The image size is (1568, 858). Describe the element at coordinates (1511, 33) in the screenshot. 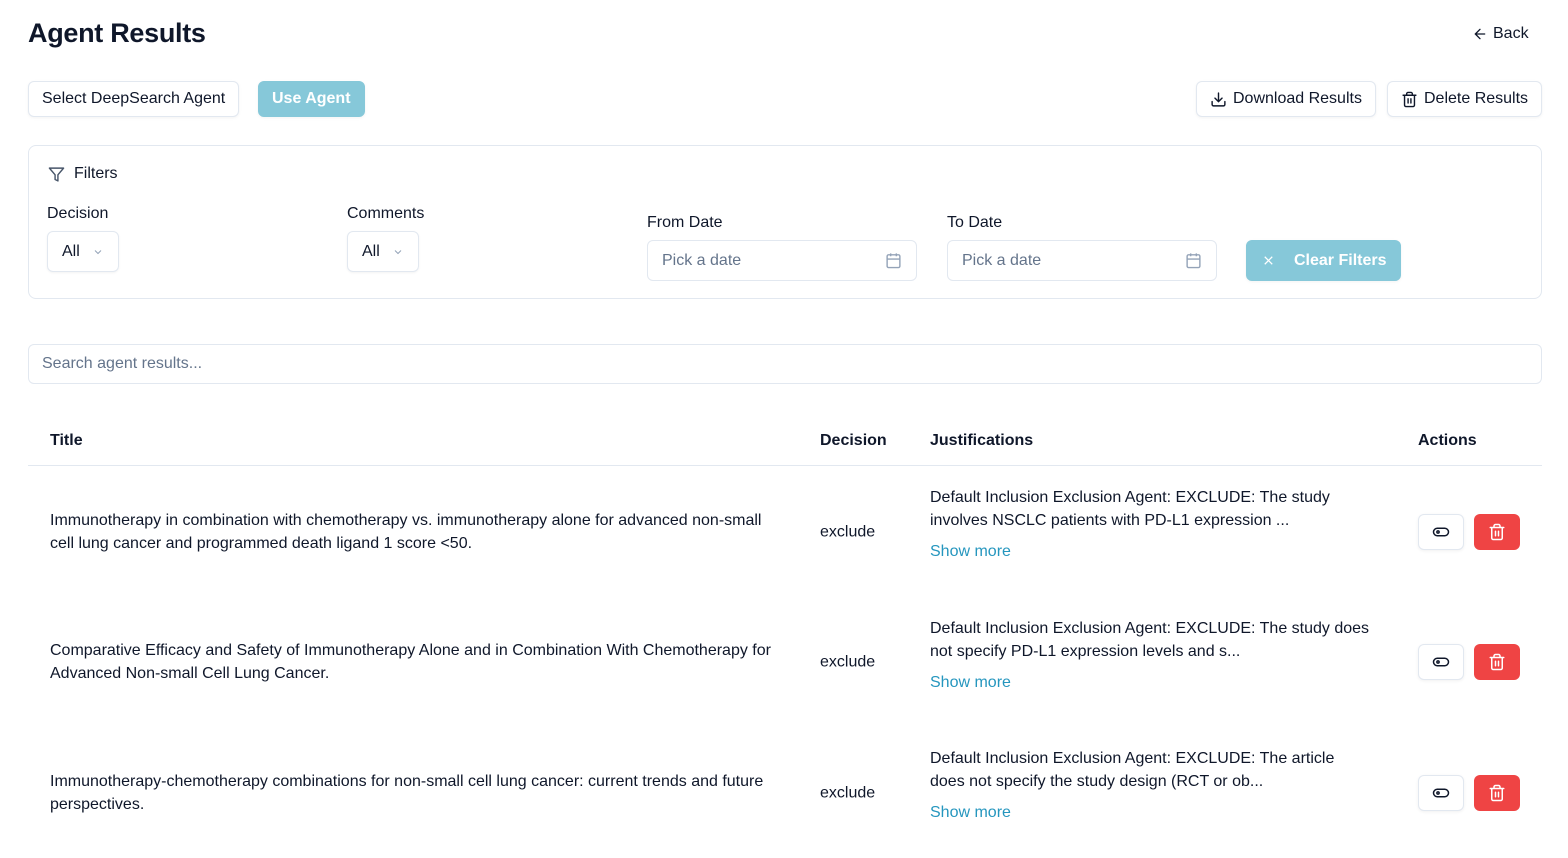

I see `back-label: Back` at that location.